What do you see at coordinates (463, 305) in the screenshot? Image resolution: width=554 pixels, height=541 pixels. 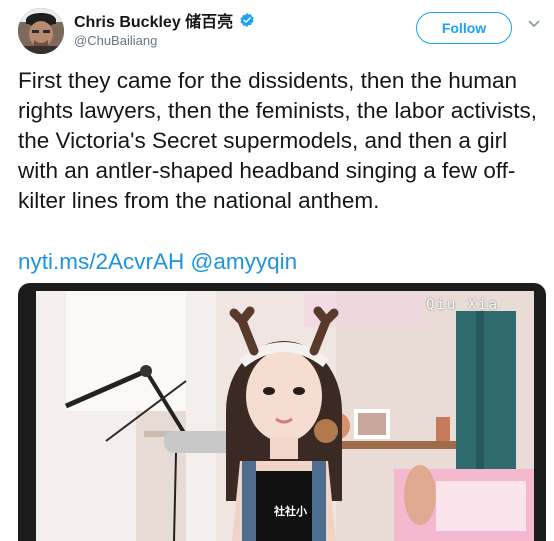 I see `video-overlay-title: Qiu Xia` at bounding box center [463, 305].